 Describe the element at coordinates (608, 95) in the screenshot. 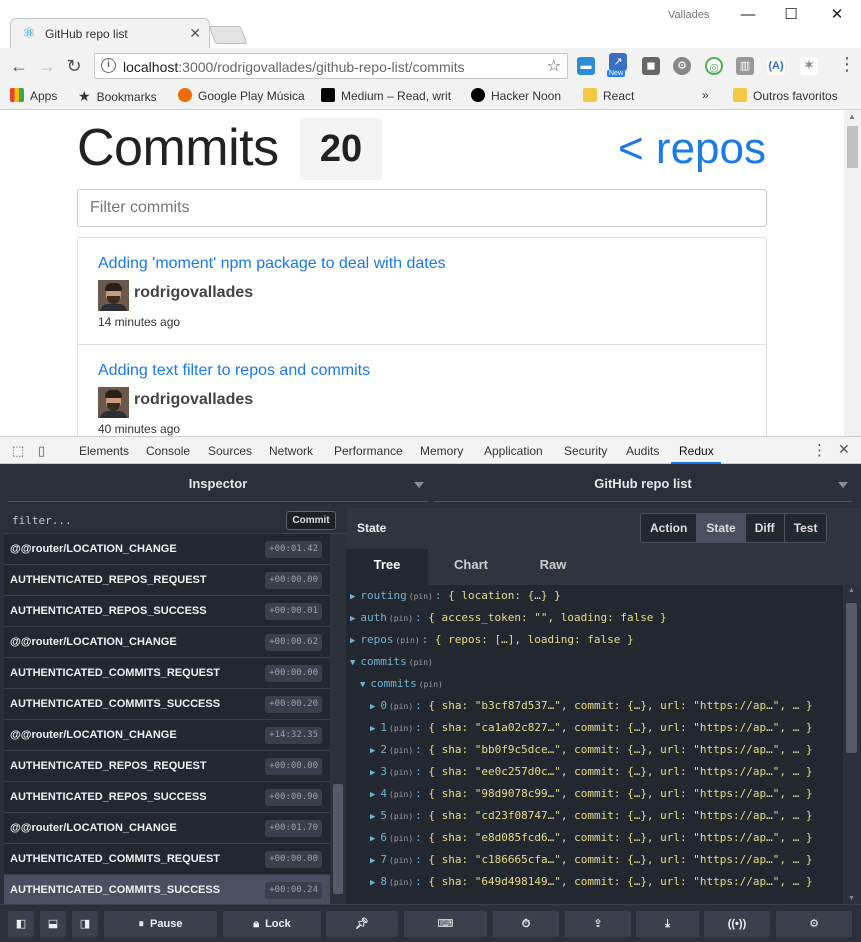

I see `bookmark-react: React` at that location.